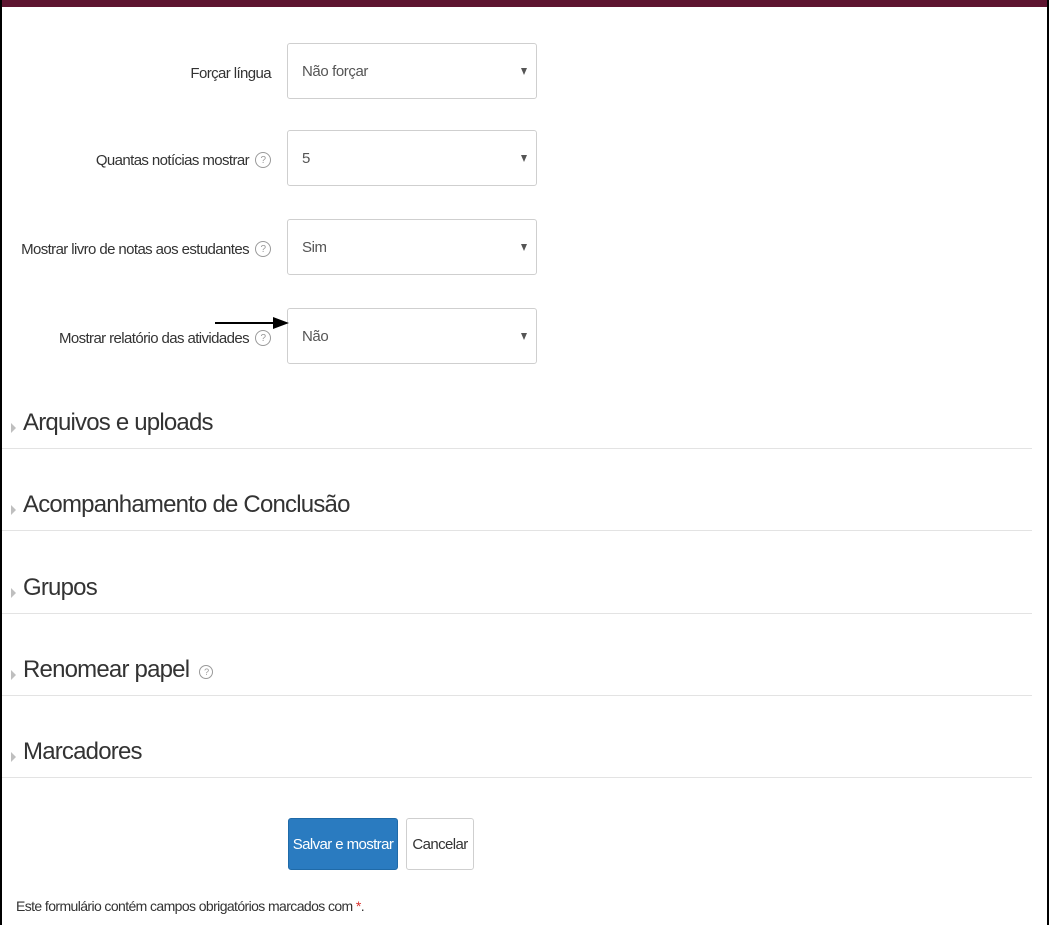  I want to click on field-label-text: Mostrar relatório das atividades, so click(154, 338).